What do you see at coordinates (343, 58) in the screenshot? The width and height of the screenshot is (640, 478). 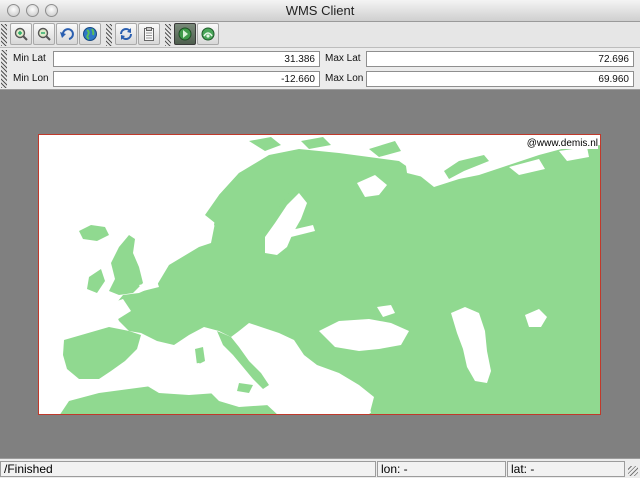 I see `max-lat-label: Max Lat` at bounding box center [343, 58].